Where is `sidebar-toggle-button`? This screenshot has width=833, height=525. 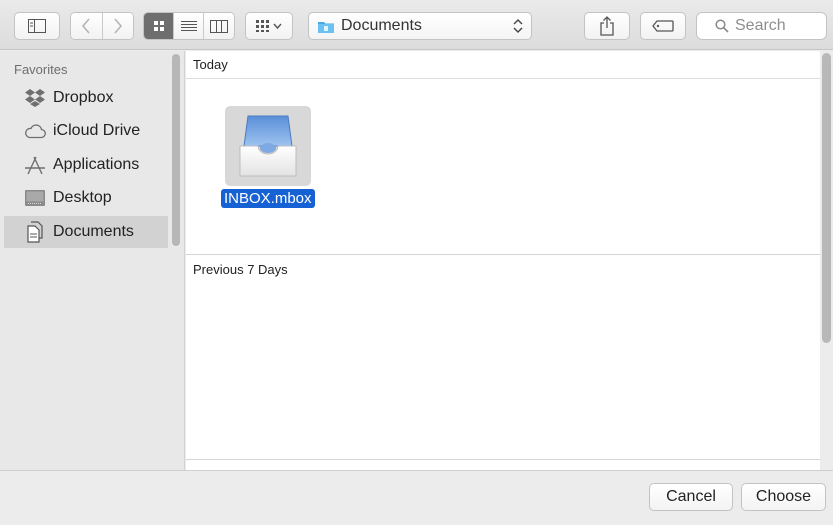
sidebar-toggle-button is located at coordinates (37, 26).